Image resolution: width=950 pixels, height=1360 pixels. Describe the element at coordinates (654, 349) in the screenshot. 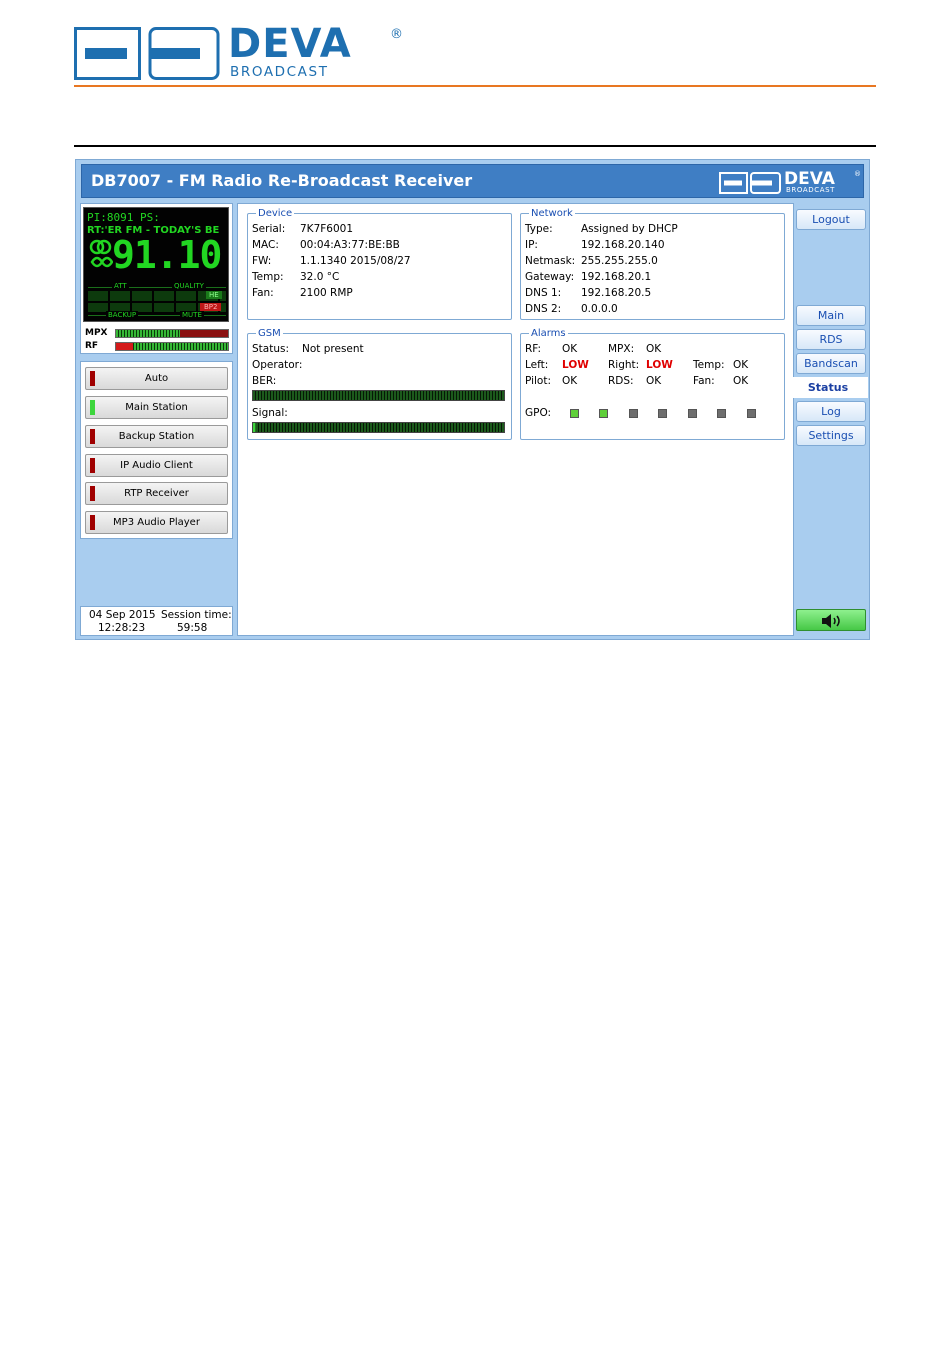

I see `alarm-mpx-value: OK` at that location.